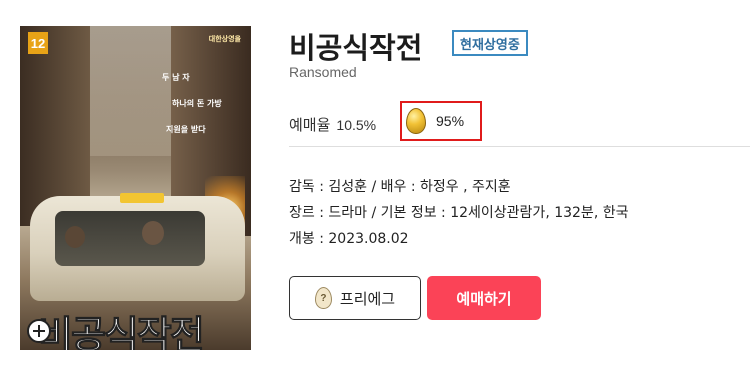 The width and height of the screenshot is (750, 376). What do you see at coordinates (332, 124) in the screenshot?
I see `reservation-rate-row: 예매율 10.5%` at bounding box center [332, 124].